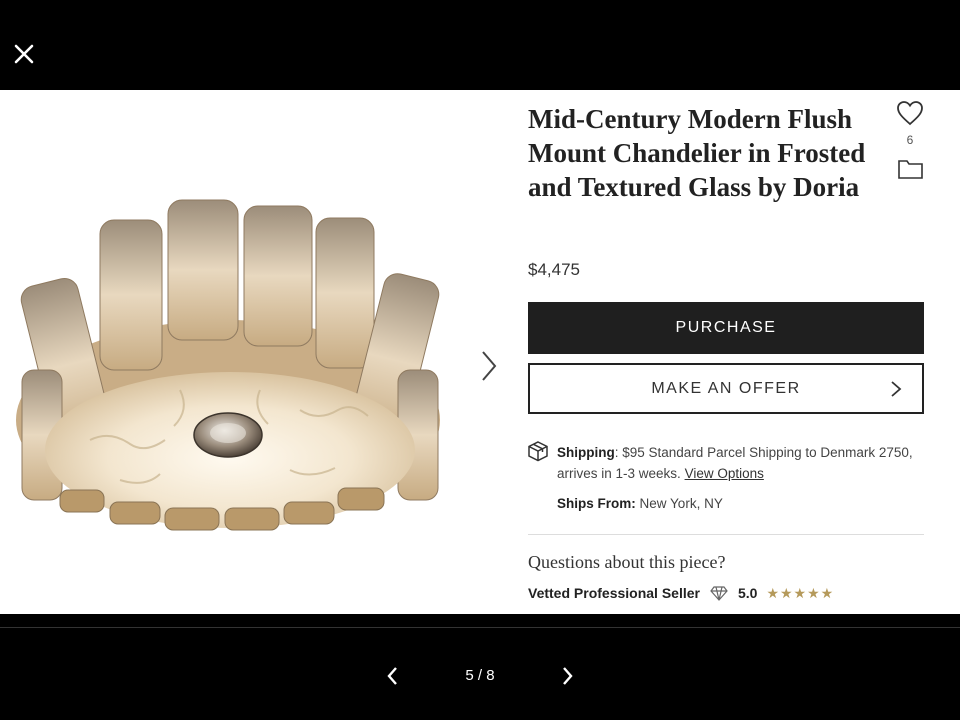  What do you see at coordinates (614, 593) in the screenshot?
I see `seller-label: Vetted Professional Seller` at bounding box center [614, 593].